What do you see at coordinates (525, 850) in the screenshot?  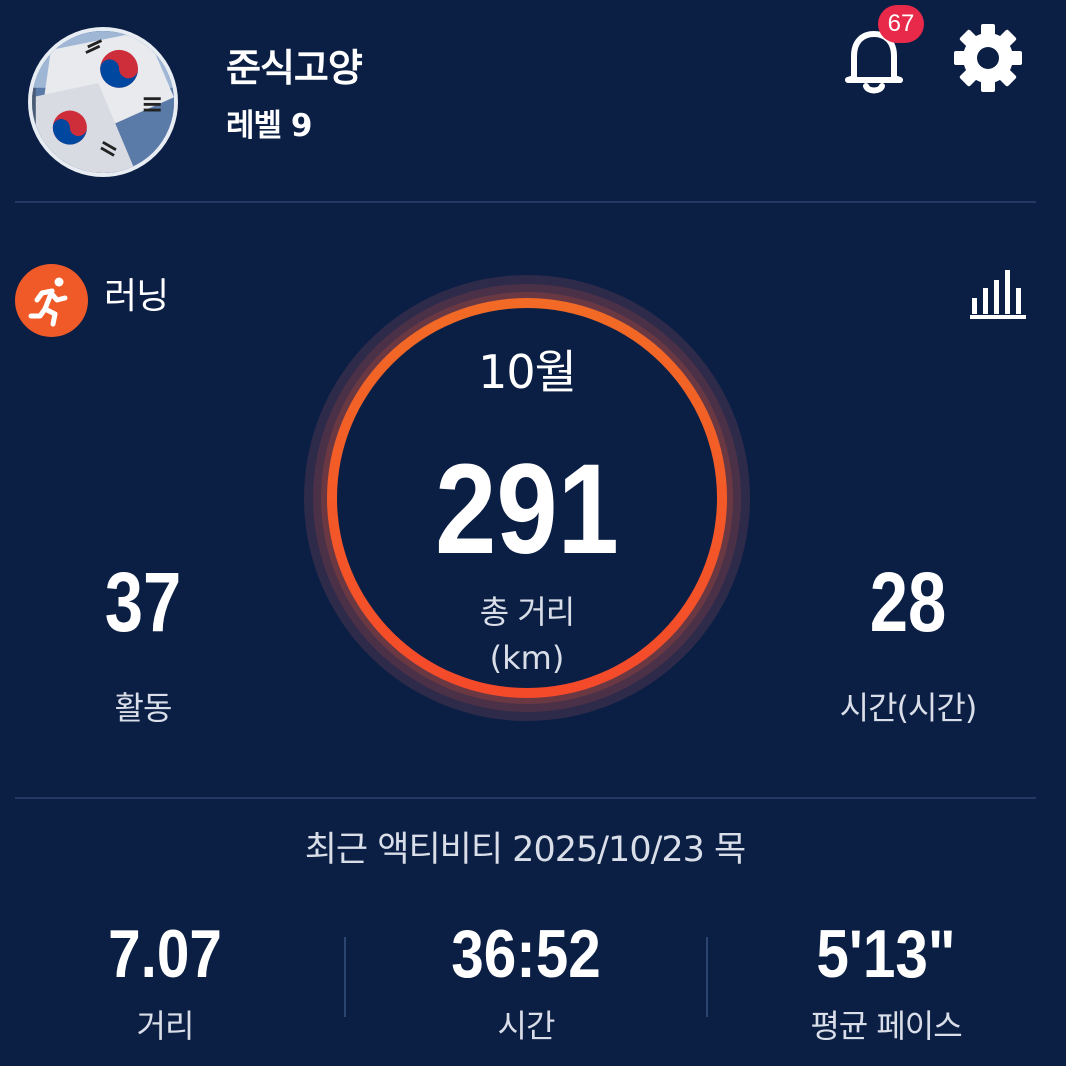 I see `recent-activity-title: 최근 액티비티 2025/10/23 목` at bounding box center [525, 850].